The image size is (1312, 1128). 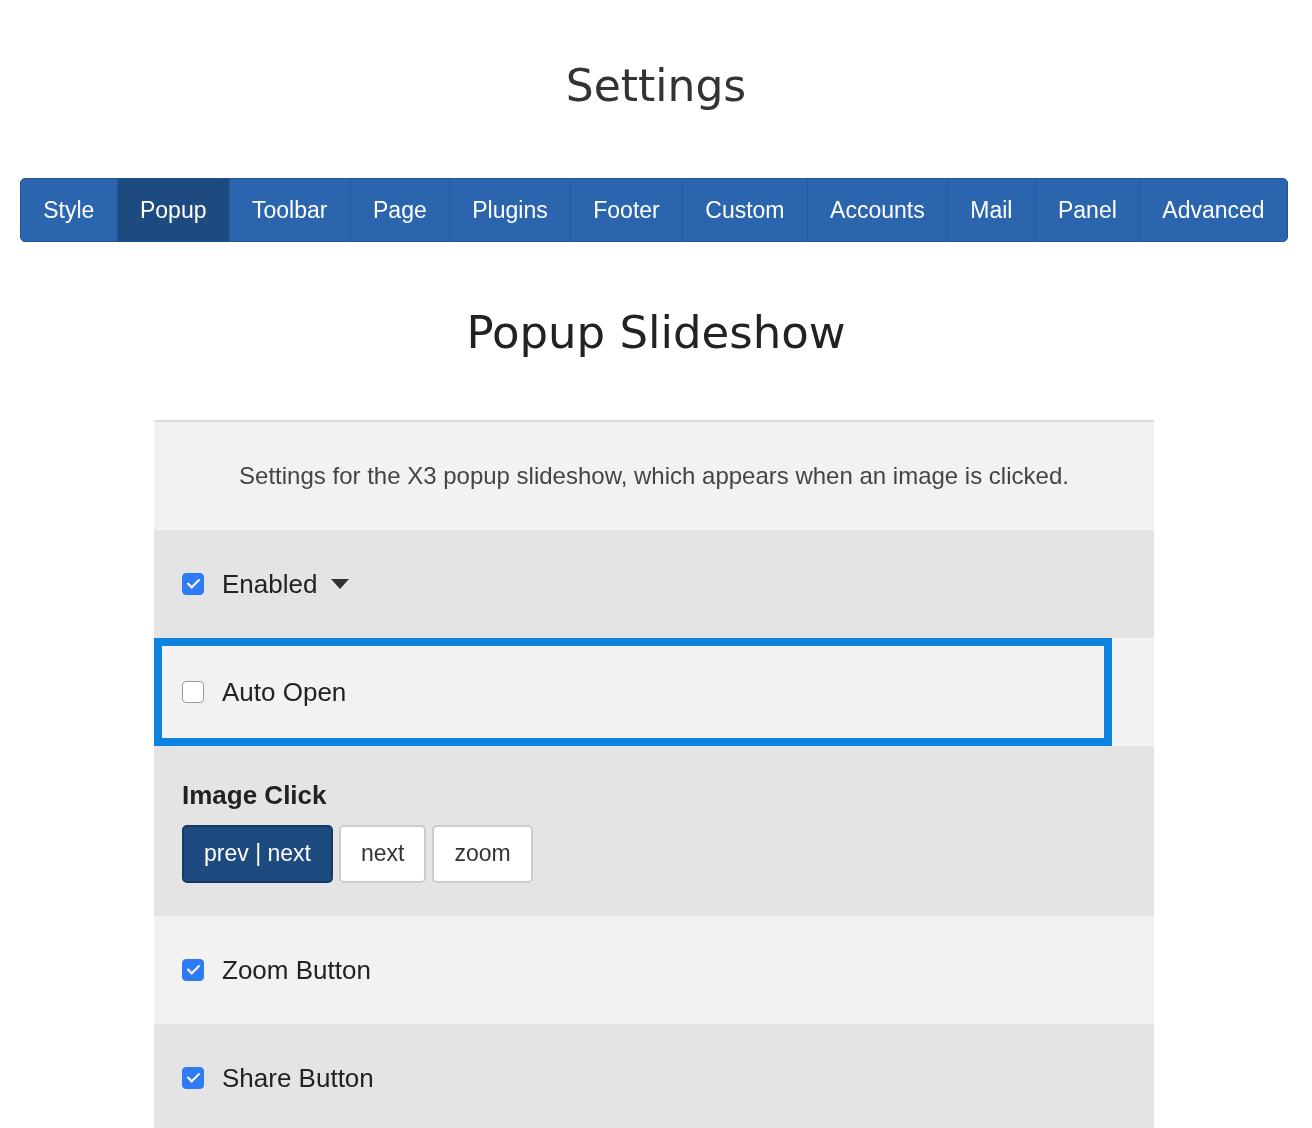 I want to click on checkbox-label: Auto Open, so click(x=284, y=692).